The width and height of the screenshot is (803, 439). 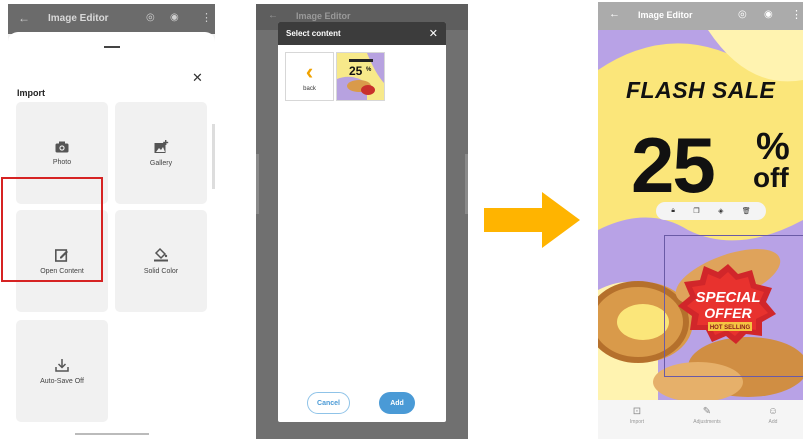 I want to click on content-thumbnail: 25 %, so click(x=360, y=76).